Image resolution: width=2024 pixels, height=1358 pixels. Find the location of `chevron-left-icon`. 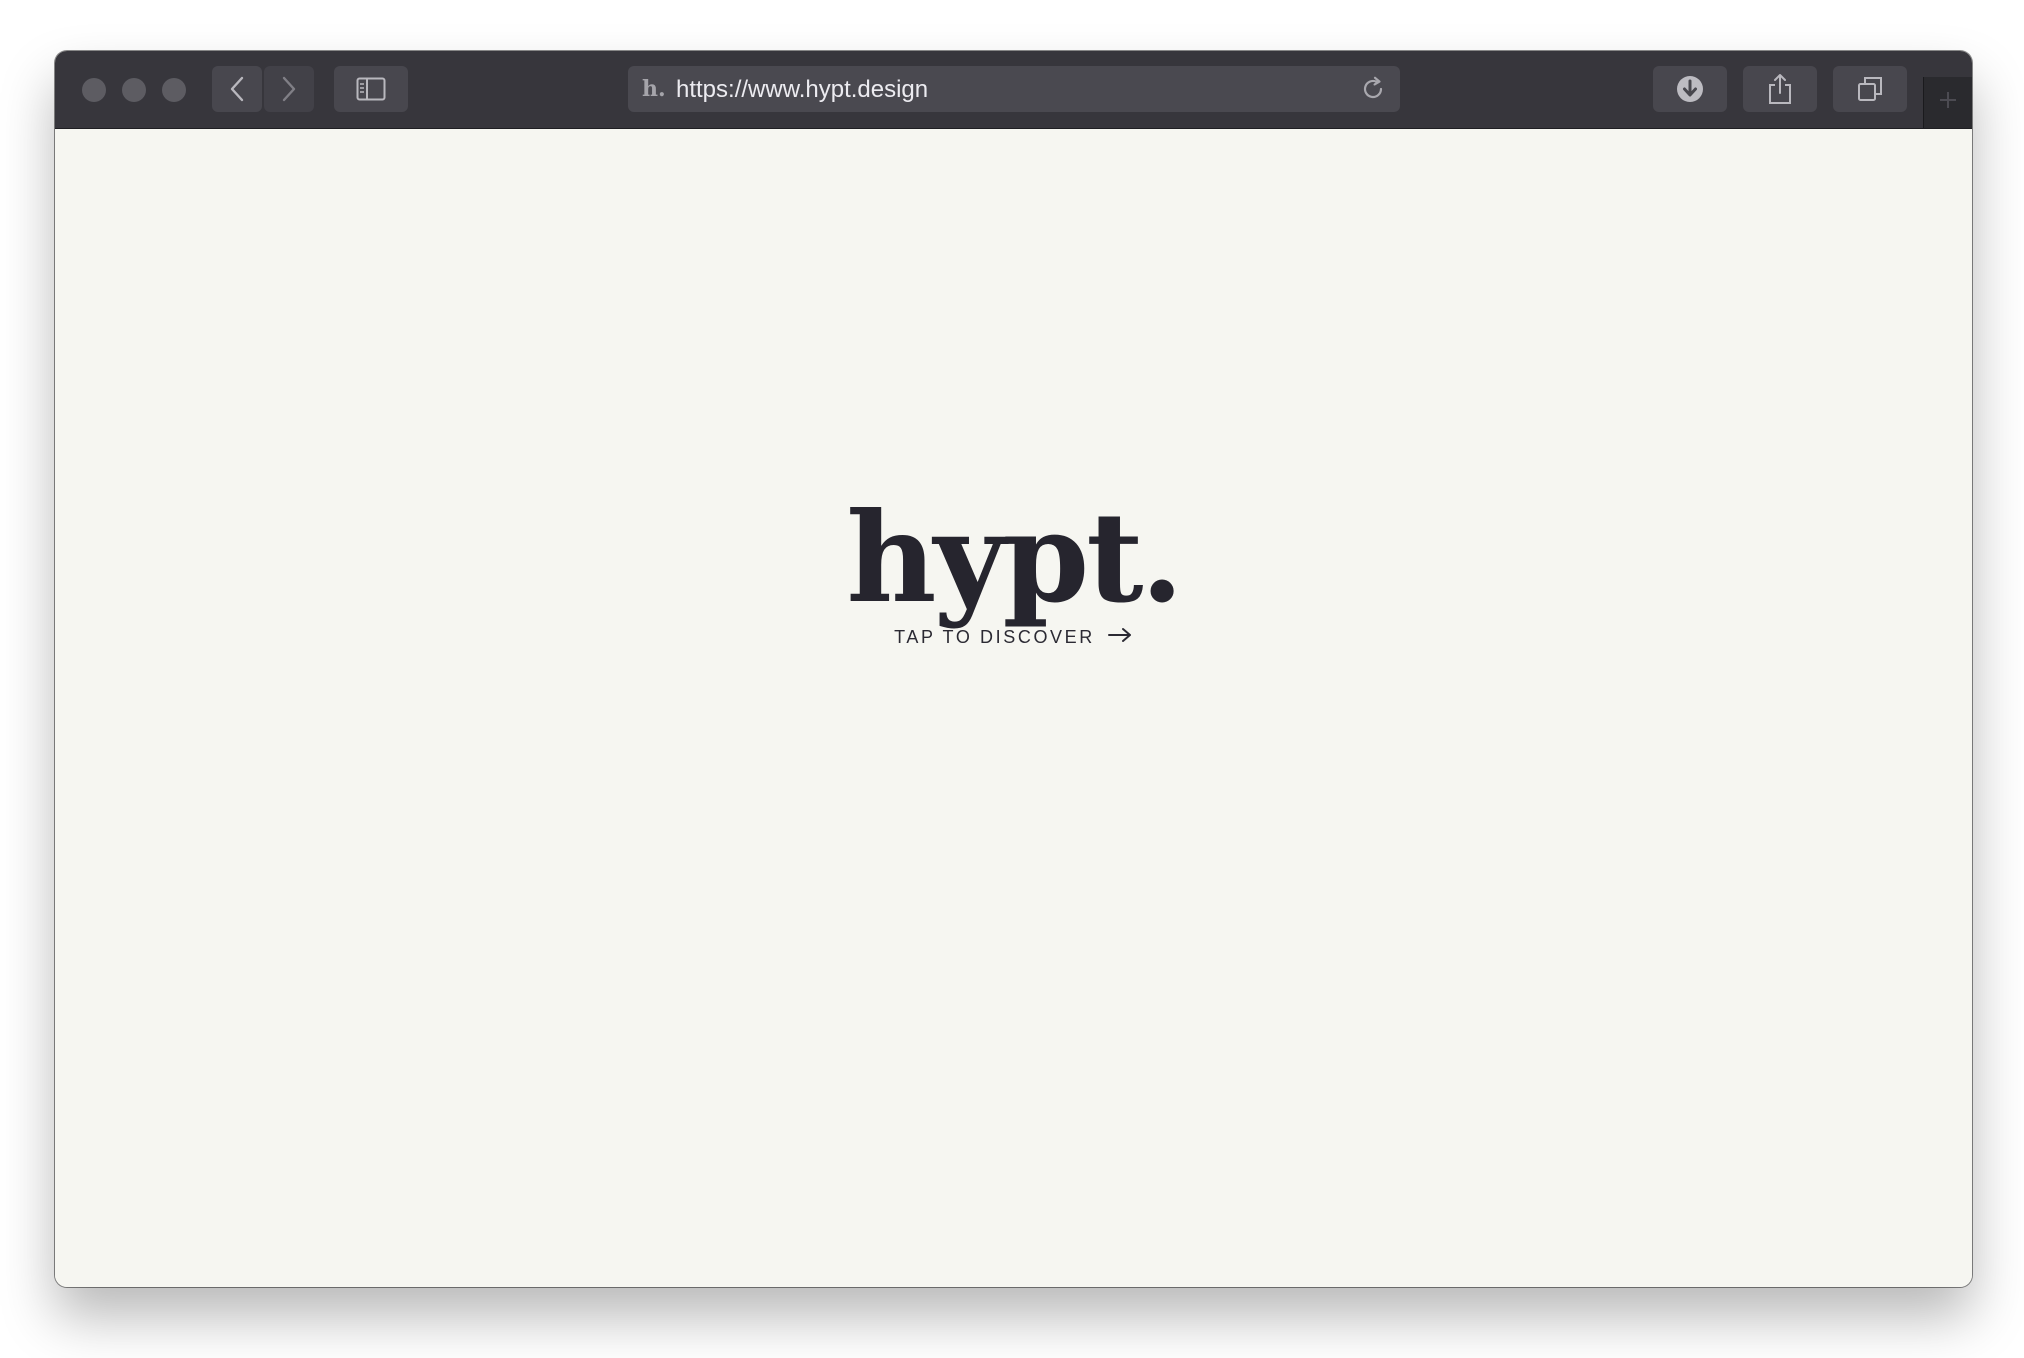

chevron-left-icon is located at coordinates (237, 89).